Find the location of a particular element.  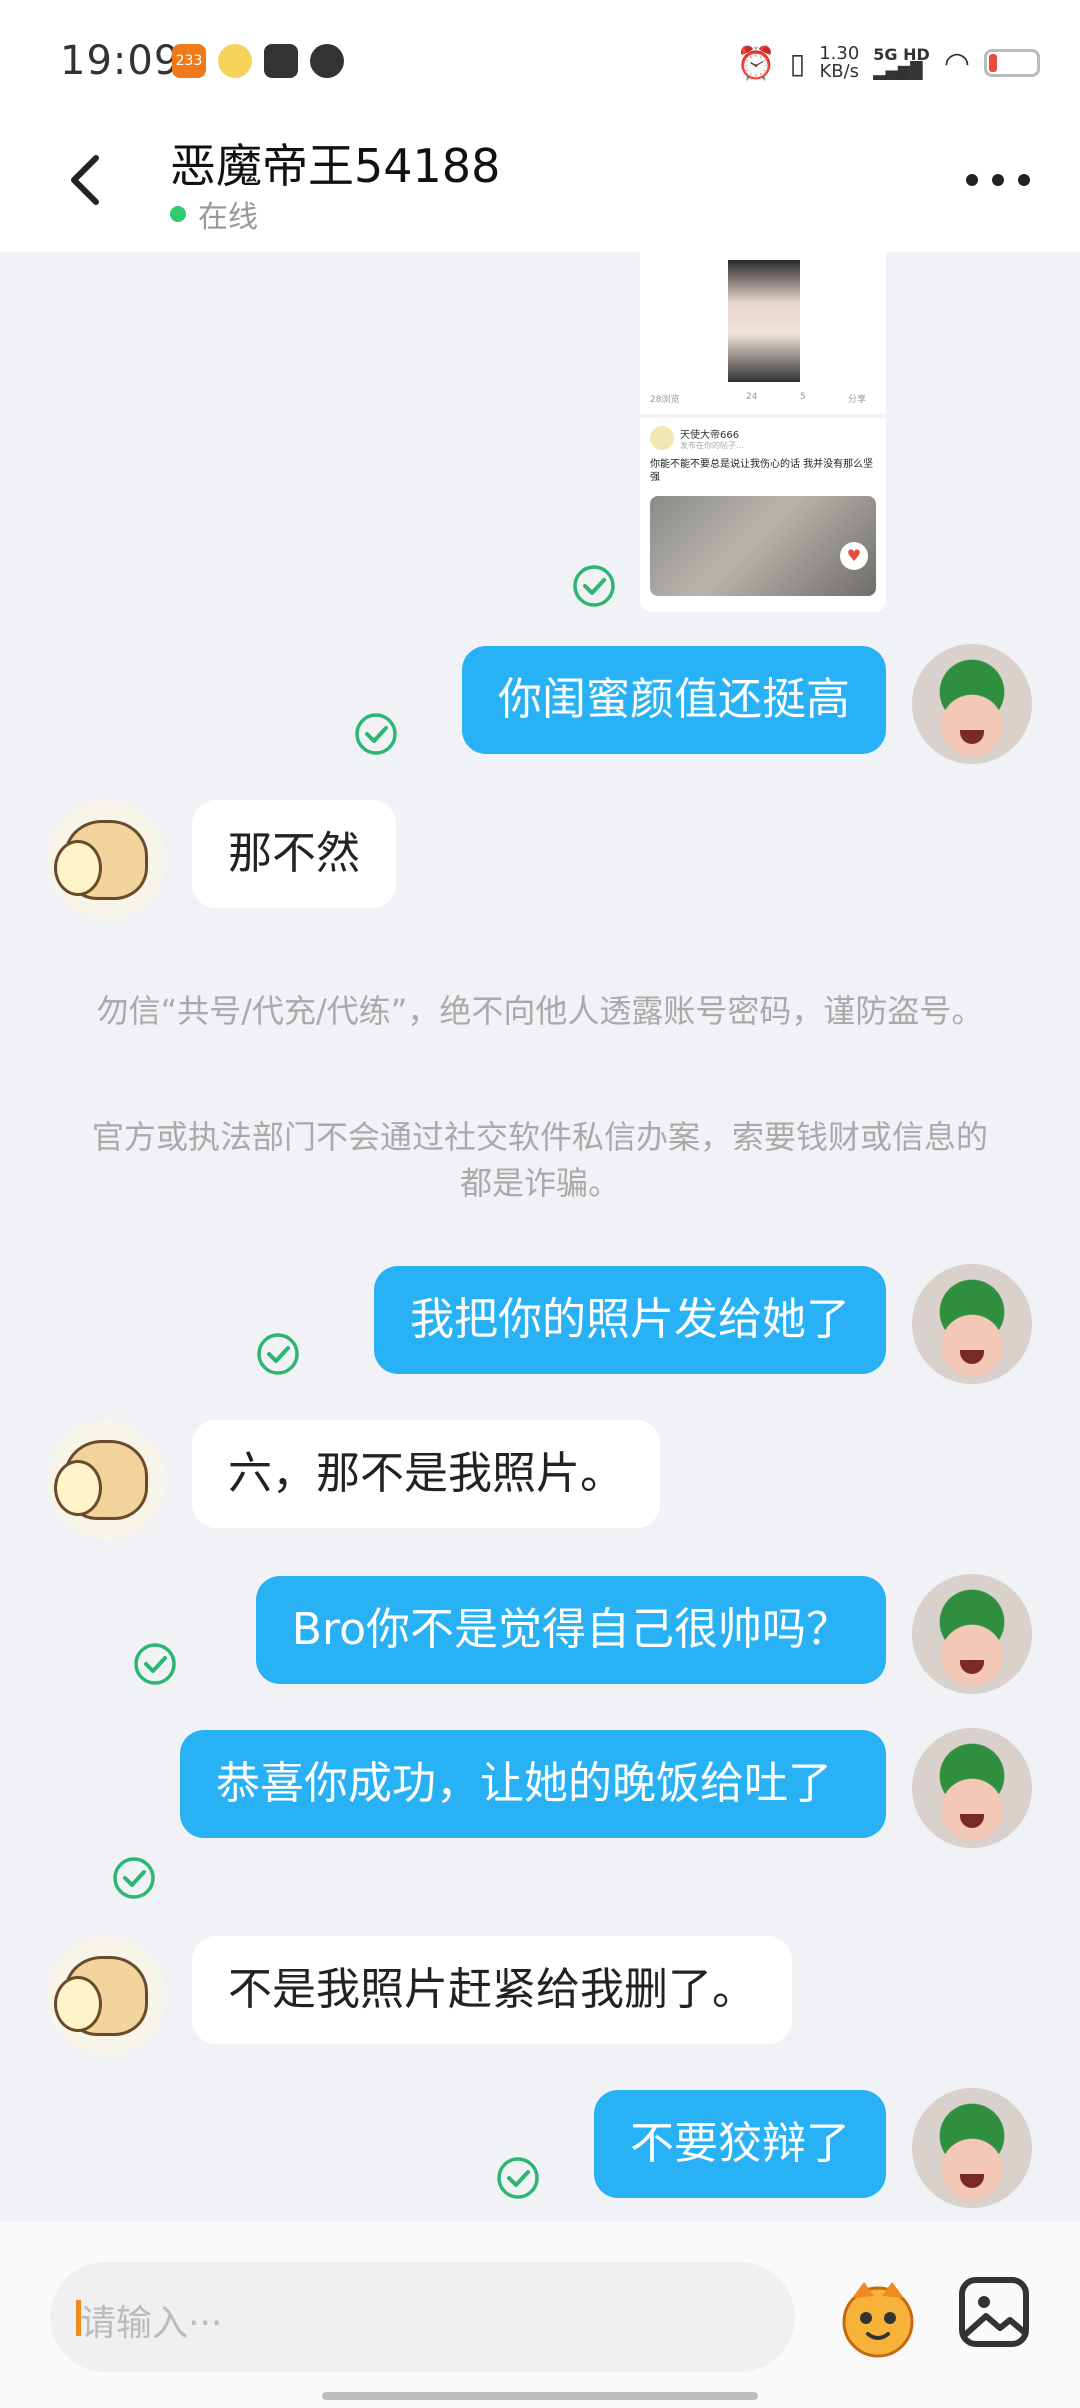

network-speed-unit: KB/s is located at coordinates (839, 71).